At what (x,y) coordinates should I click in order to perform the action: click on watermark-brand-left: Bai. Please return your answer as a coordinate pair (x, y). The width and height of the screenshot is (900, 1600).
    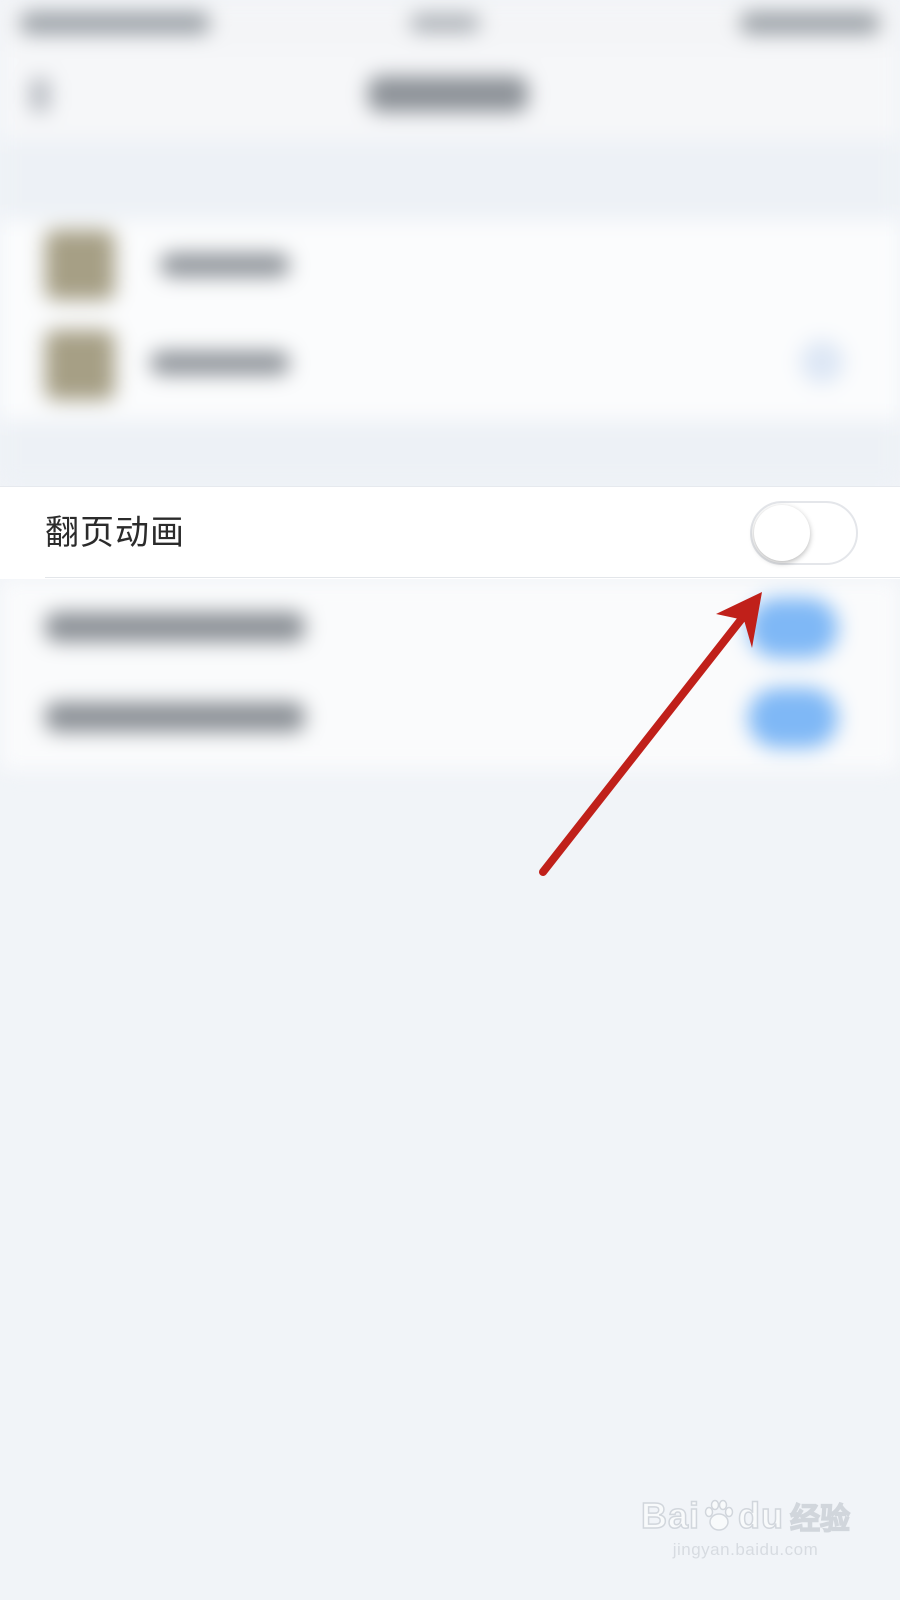
    Looking at the image, I should click on (670, 1515).